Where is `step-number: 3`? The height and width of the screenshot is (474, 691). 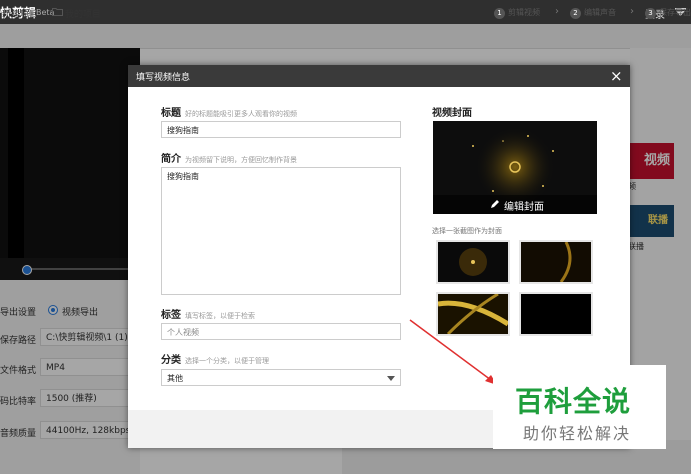
step-number: 3 is located at coordinates (650, 13).